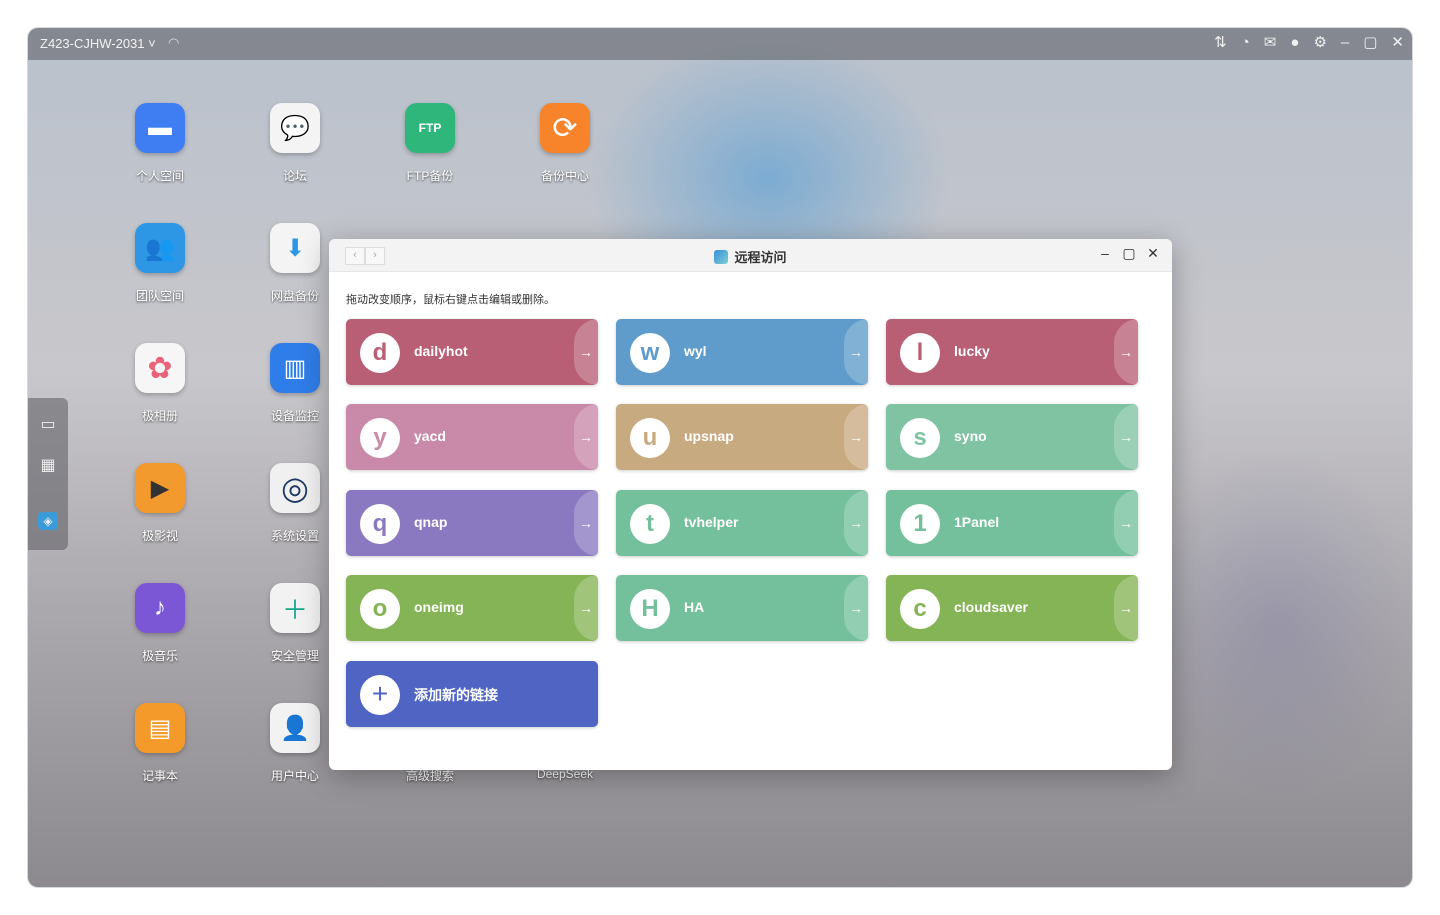 This screenshot has height=915, width=1440. I want to click on app-video: ▶ 极影视, so click(160, 503).